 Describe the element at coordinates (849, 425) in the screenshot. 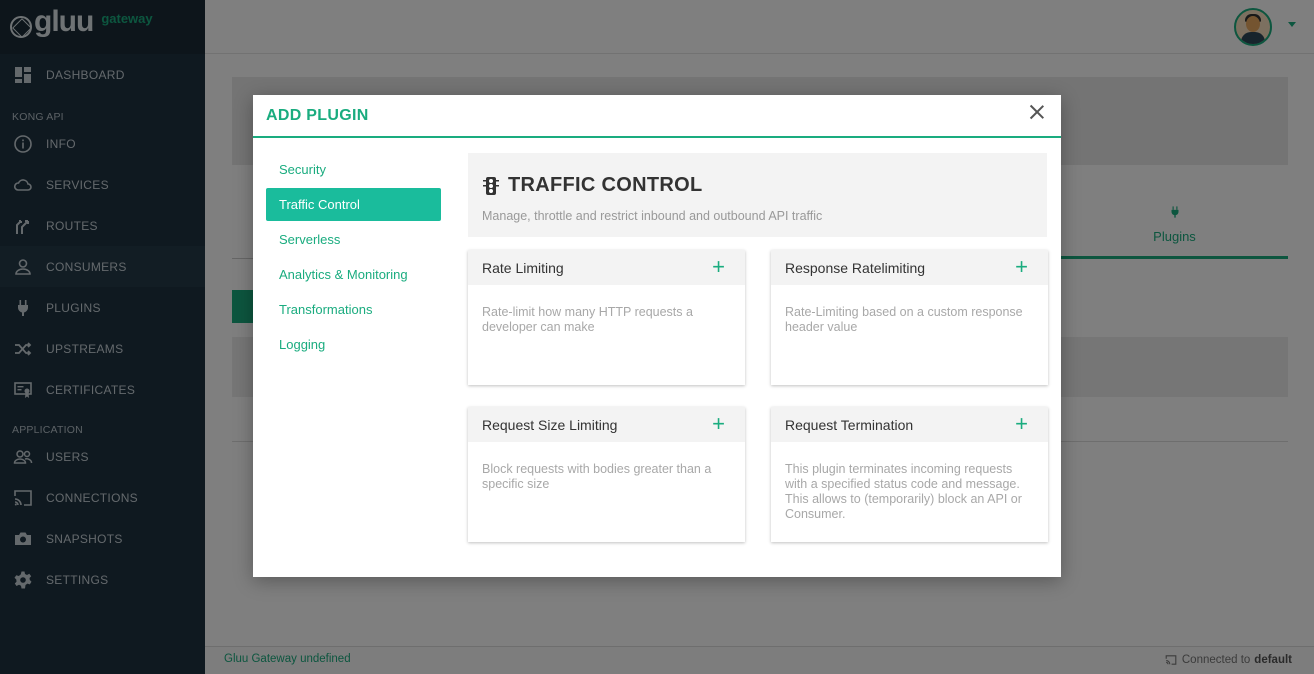

I see `plugin-name: Request Termination` at that location.